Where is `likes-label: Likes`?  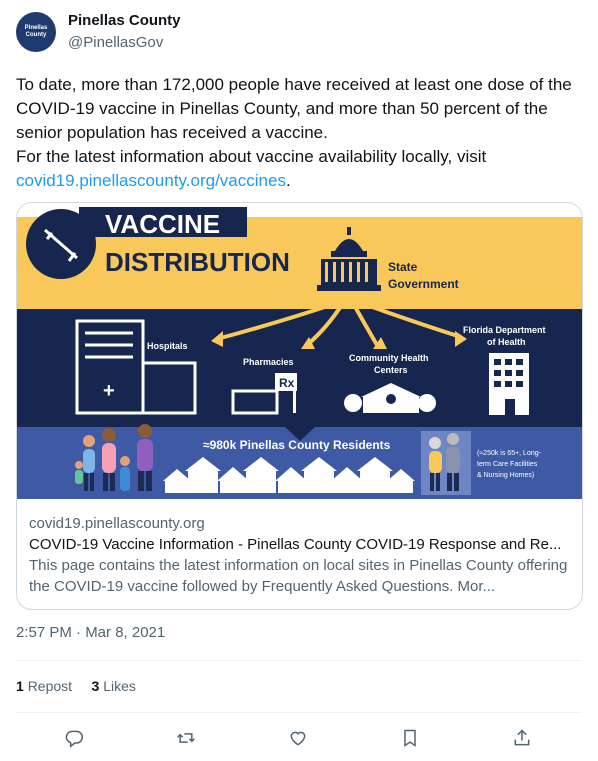
likes-label: Likes is located at coordinates (119, 686).